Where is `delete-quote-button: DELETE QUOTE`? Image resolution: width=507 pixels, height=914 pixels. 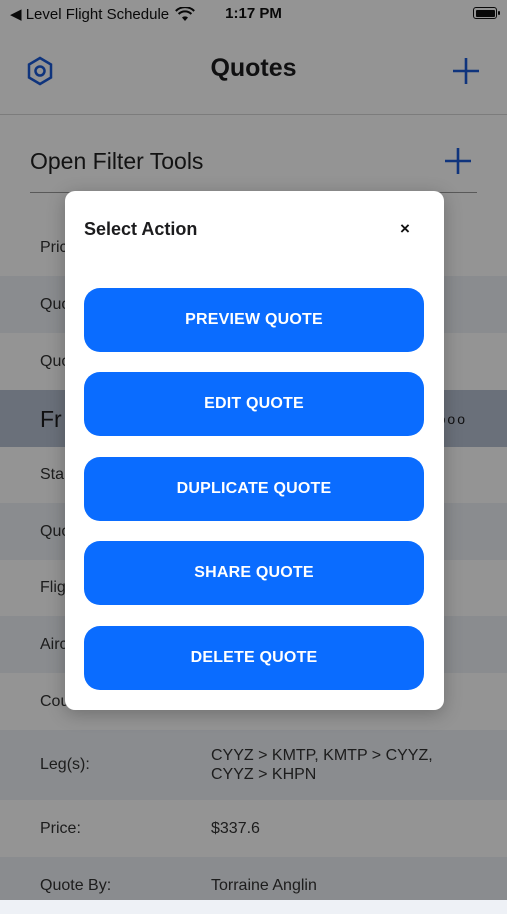
delete-quote-button: DELETE QUOTE is located at coordinates (254, 658).